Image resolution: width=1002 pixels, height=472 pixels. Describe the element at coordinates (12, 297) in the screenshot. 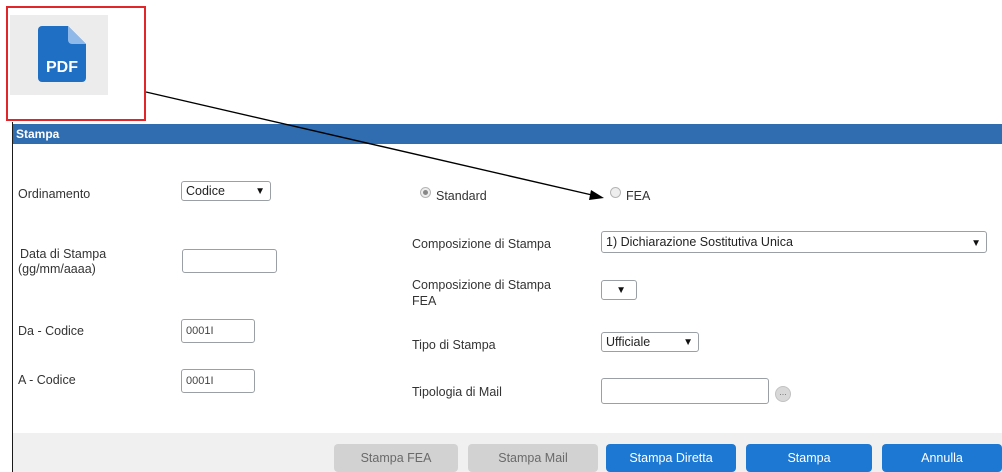

I see `panel-left-border` at that location.